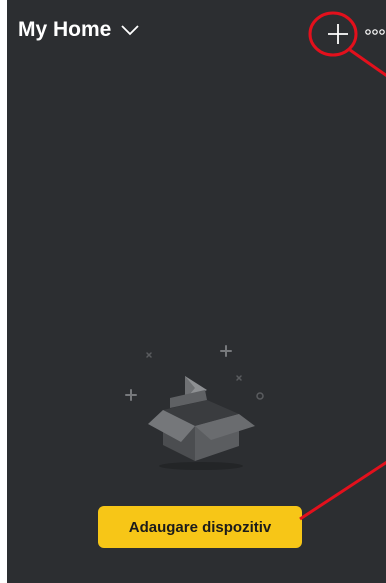 The image size is (386, 583). What do you see at coordinates (3, 291) in the screenshot?
I see `left-border` at bounding box center [3, 291].